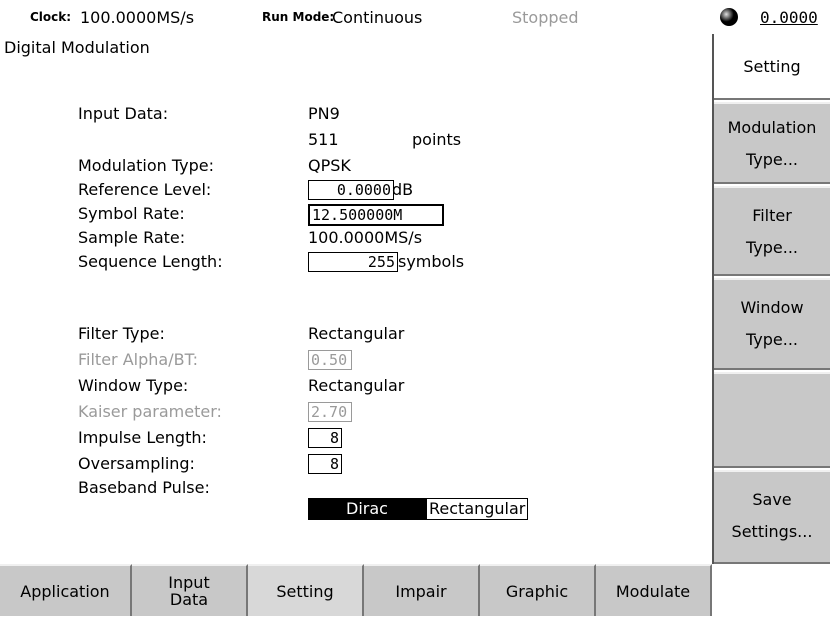 The width and height of the screenshot is (830, 620). What do you see at coordinates (123, 113) in the screenshot?
I see `input-data-label: Input Data:` at bounding box center [123, 113].